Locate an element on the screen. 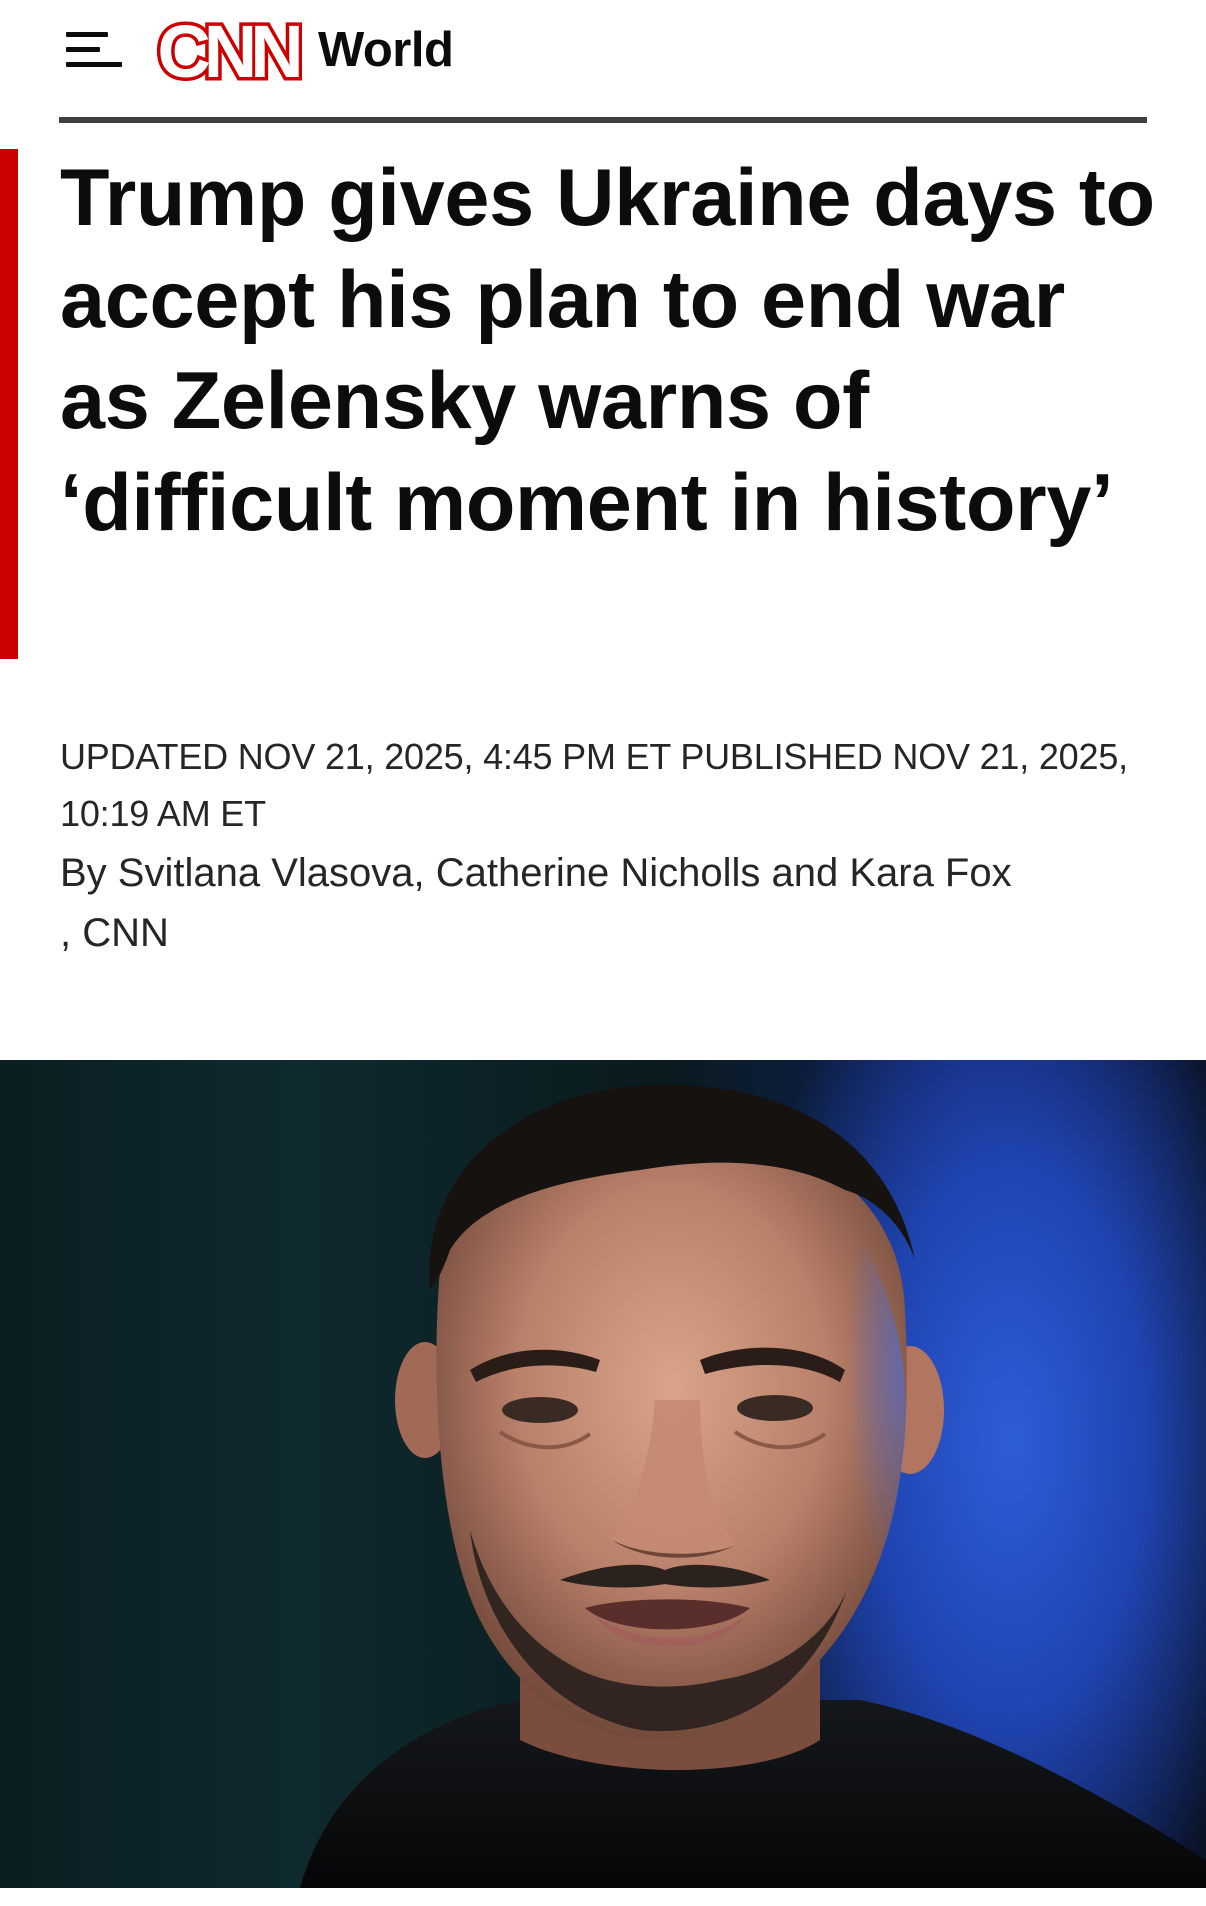 The width and height of the screenshot is (1206, 1906). section-world-link: World is located at coordinates (386, 50).